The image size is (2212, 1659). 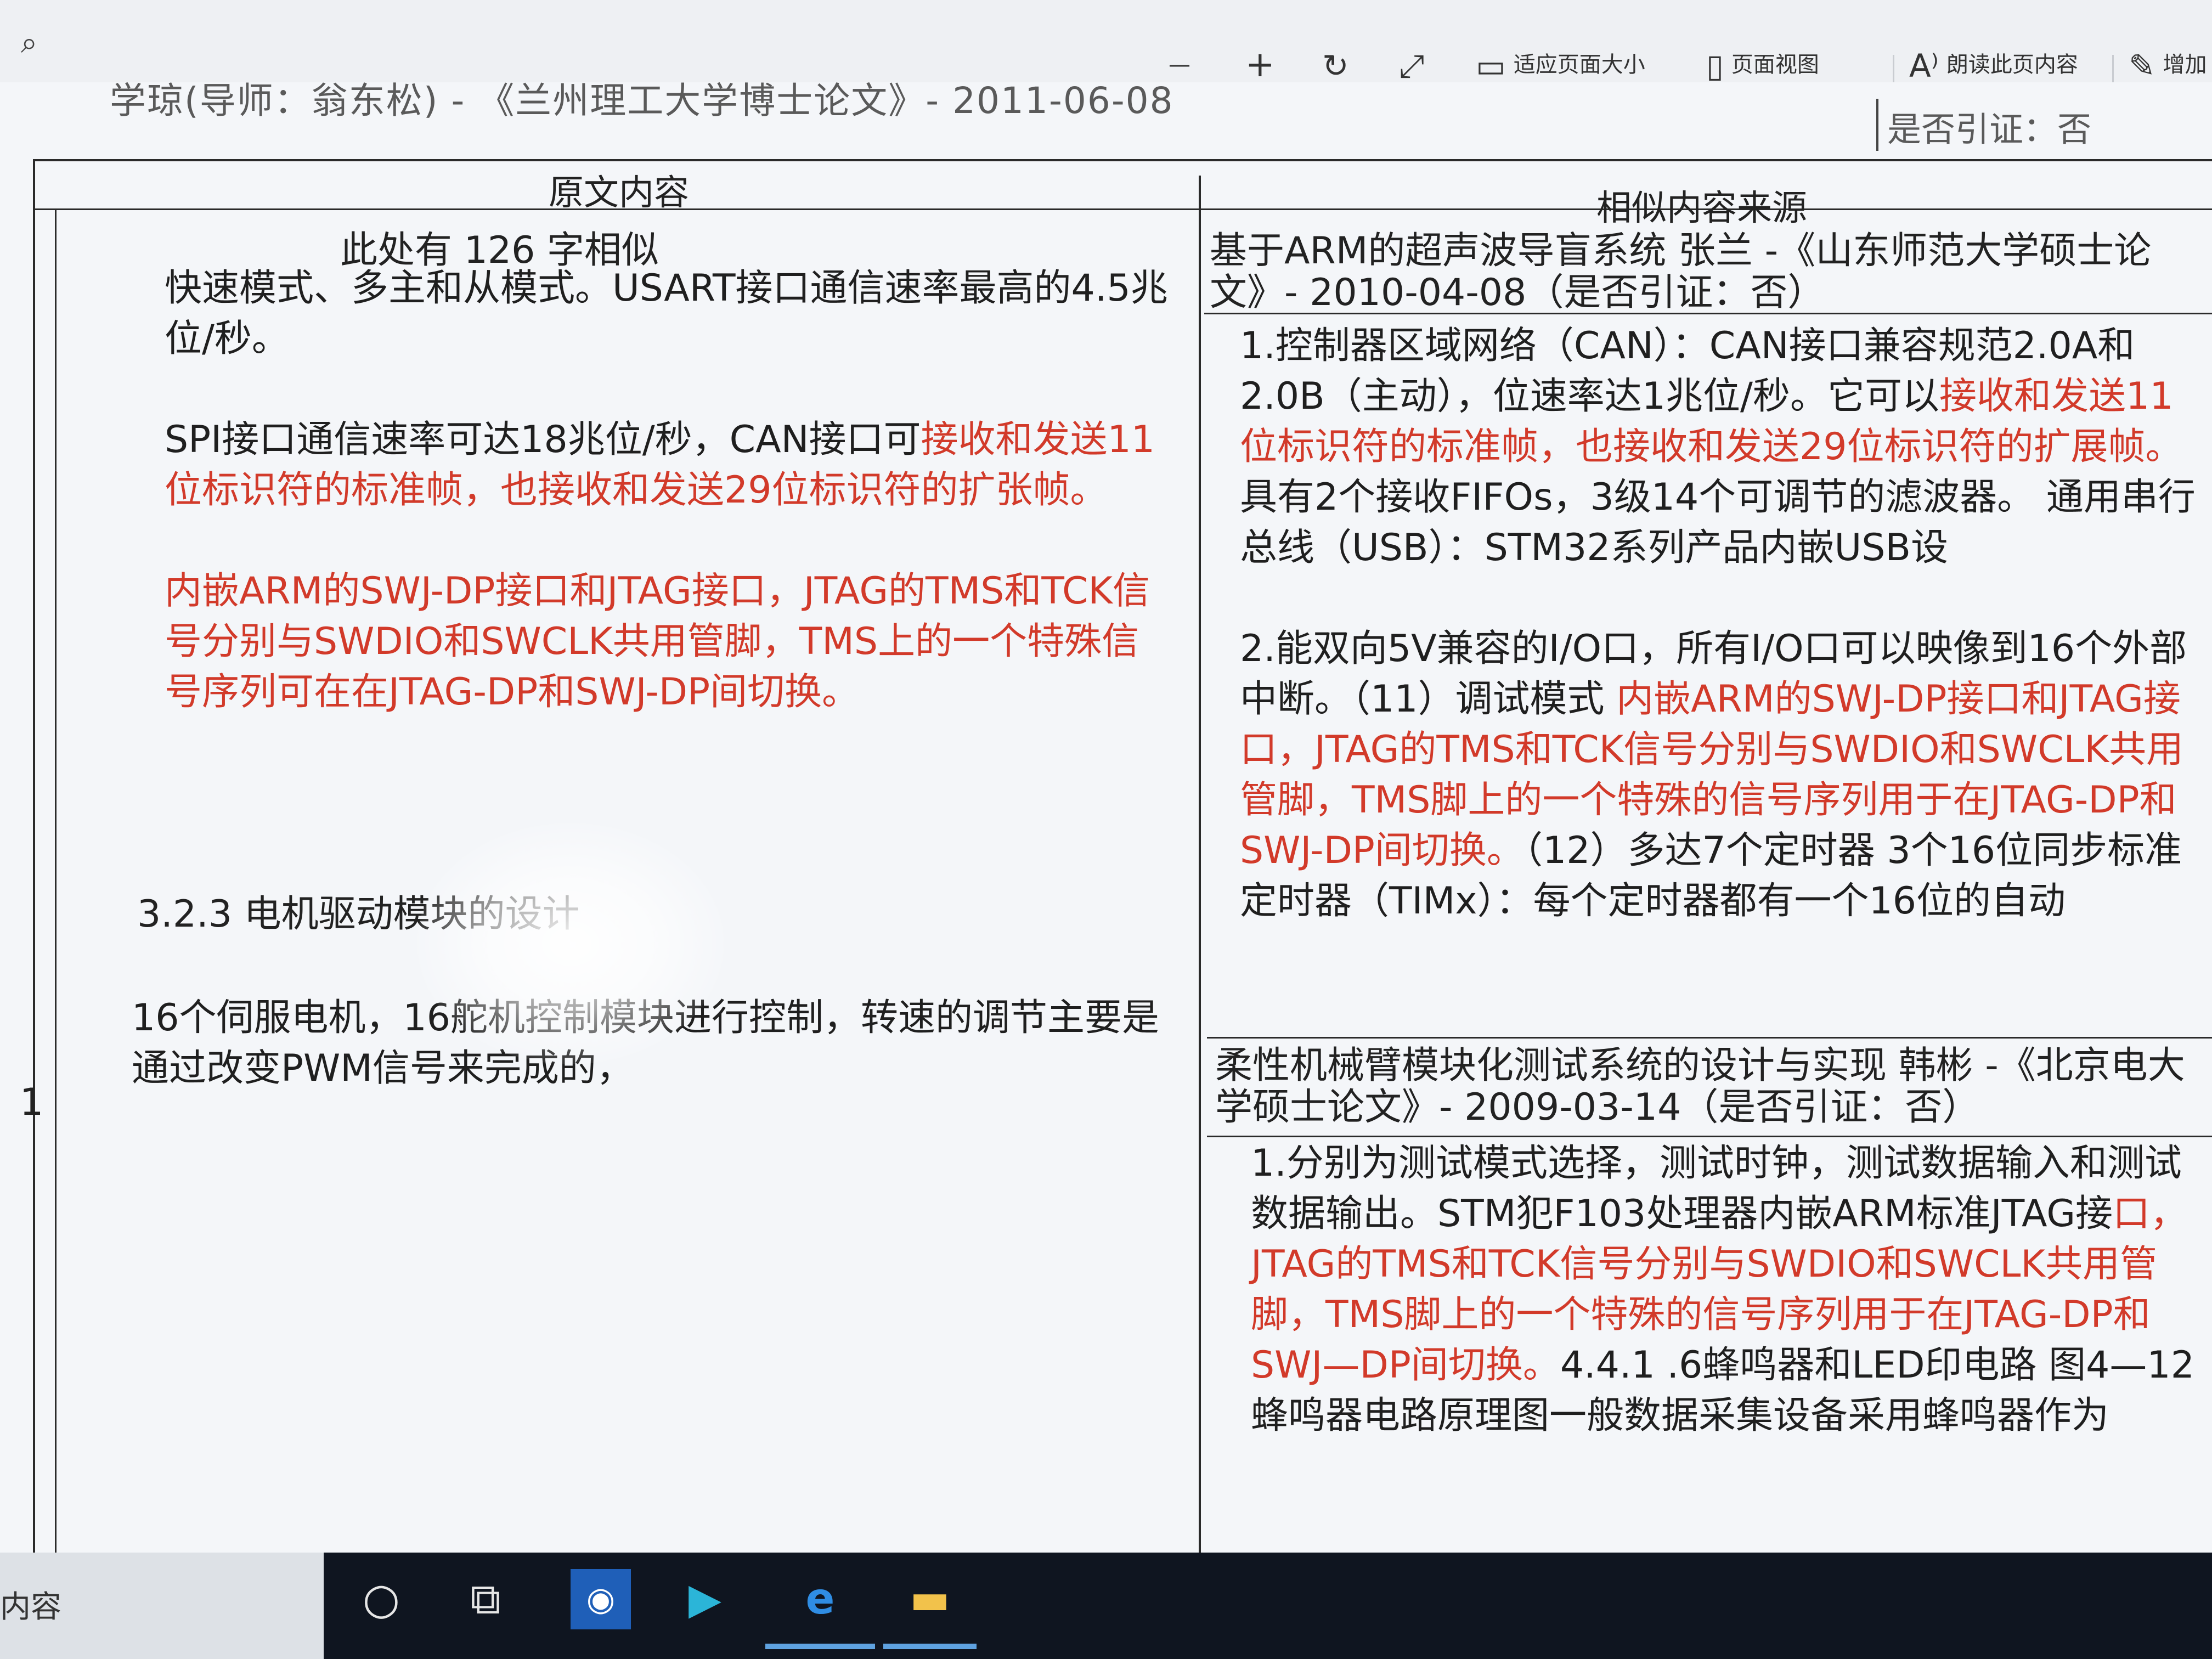 What do you see at coordinates (705, 1599) in the screenshot?
I see `media-player-icon: ▶` at bounding box center [705, 1599].